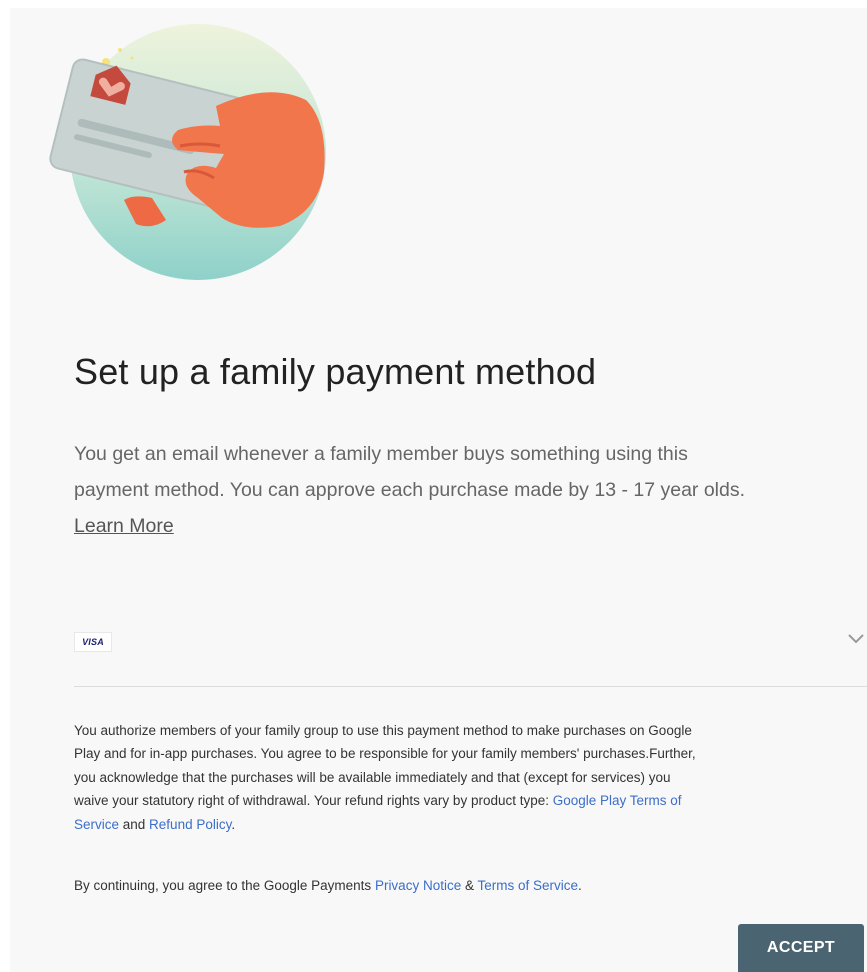  Describe the element at coordinates (469, 885) in the screenshot. I see `continue-amp: &` at that location.